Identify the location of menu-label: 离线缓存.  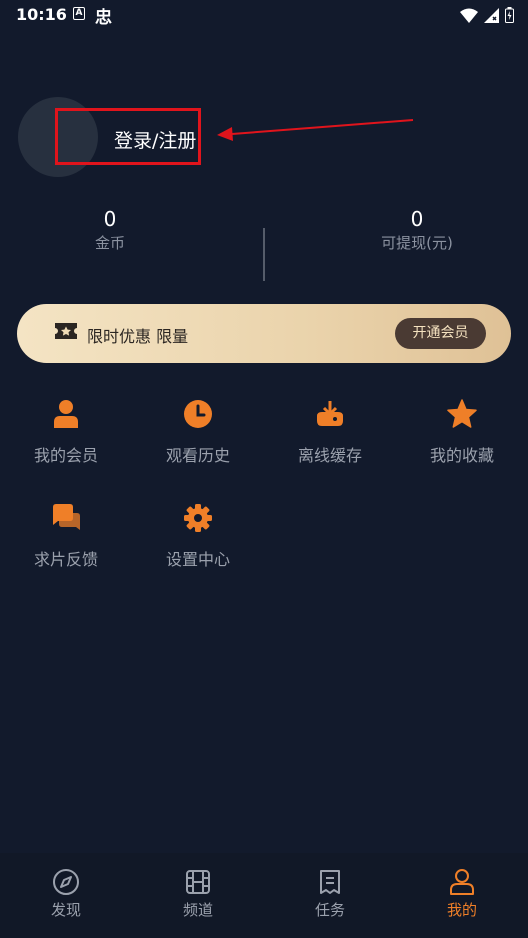
(329, 455).